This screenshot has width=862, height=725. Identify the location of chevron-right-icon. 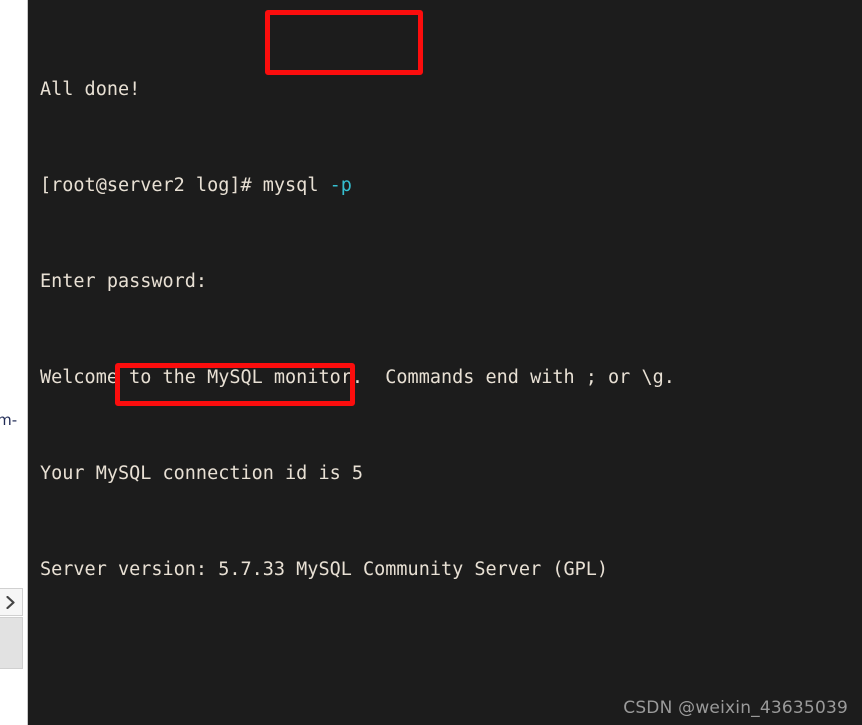
(11, 602).